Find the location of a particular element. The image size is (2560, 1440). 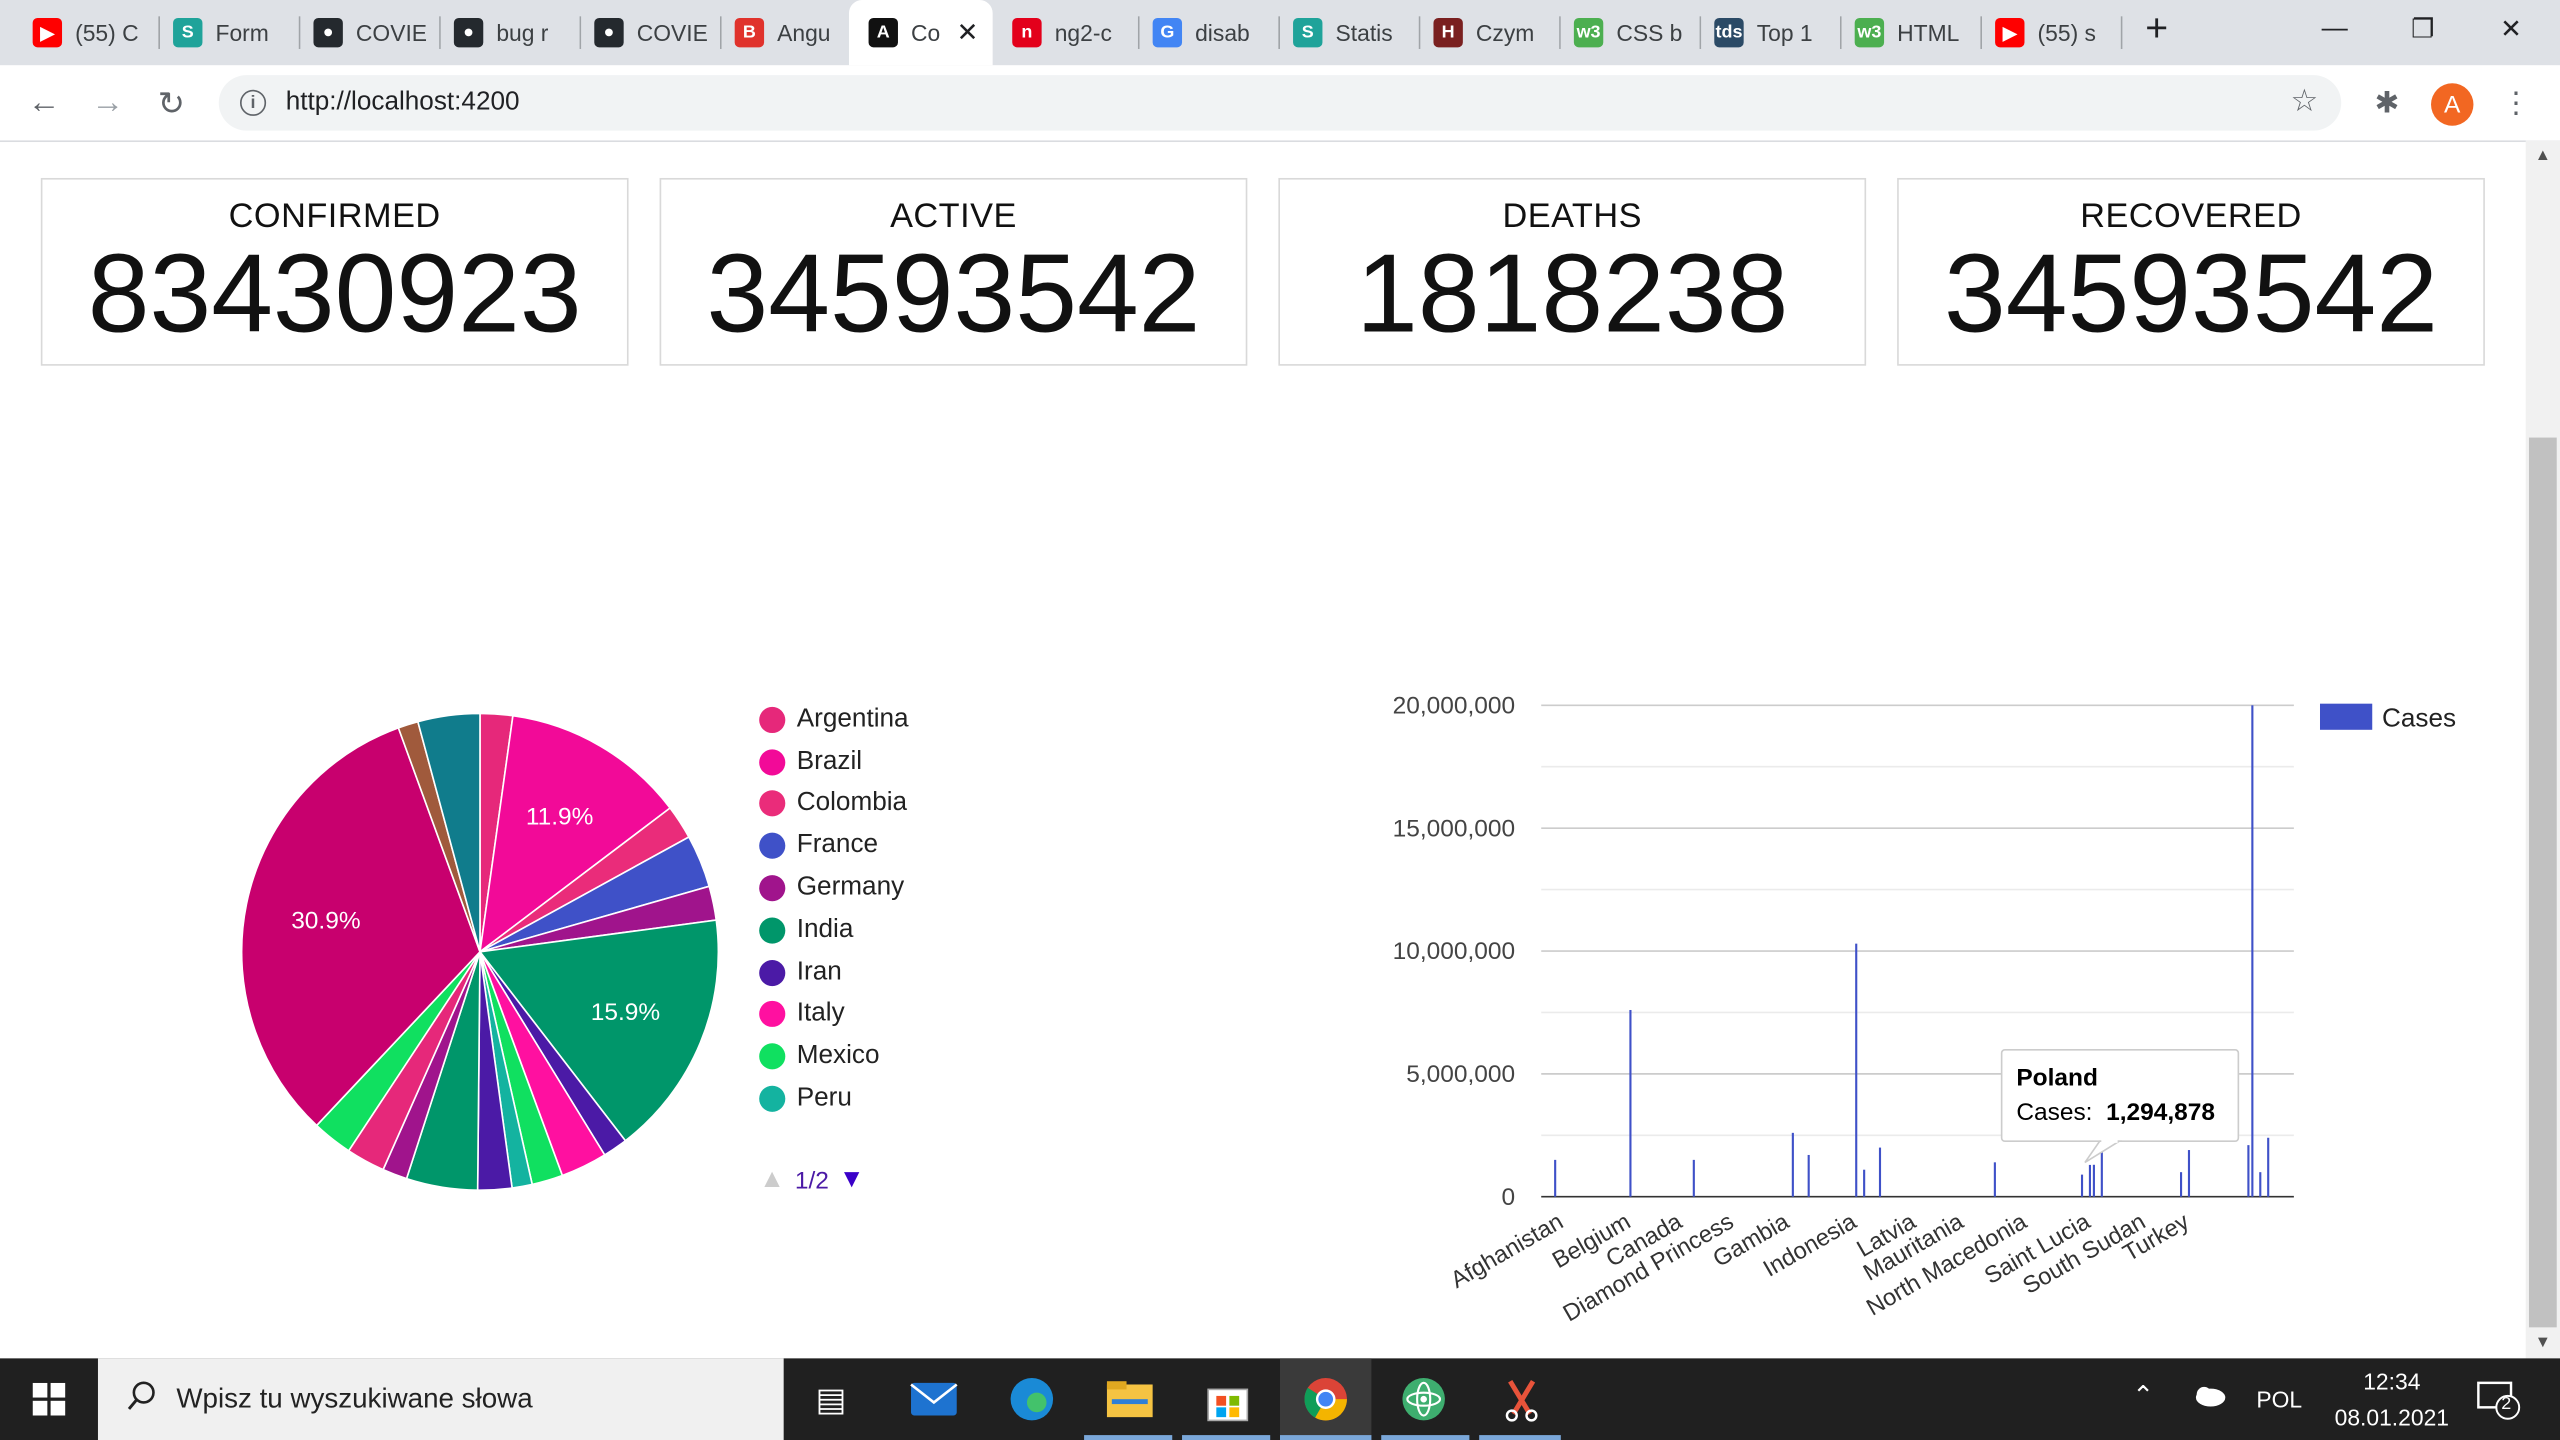

extensions-icon: ✱ is located at coordinates (2386, 102).